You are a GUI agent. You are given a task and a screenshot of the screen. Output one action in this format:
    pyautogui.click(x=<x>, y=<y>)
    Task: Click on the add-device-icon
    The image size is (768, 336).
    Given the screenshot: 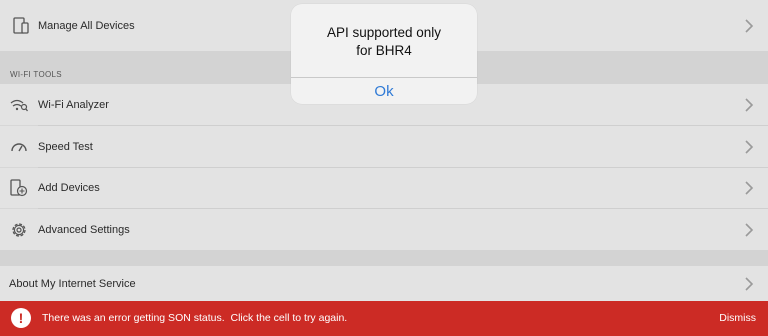 What is the action you would take?
    pyautogui.click(x=19, y=188)
    